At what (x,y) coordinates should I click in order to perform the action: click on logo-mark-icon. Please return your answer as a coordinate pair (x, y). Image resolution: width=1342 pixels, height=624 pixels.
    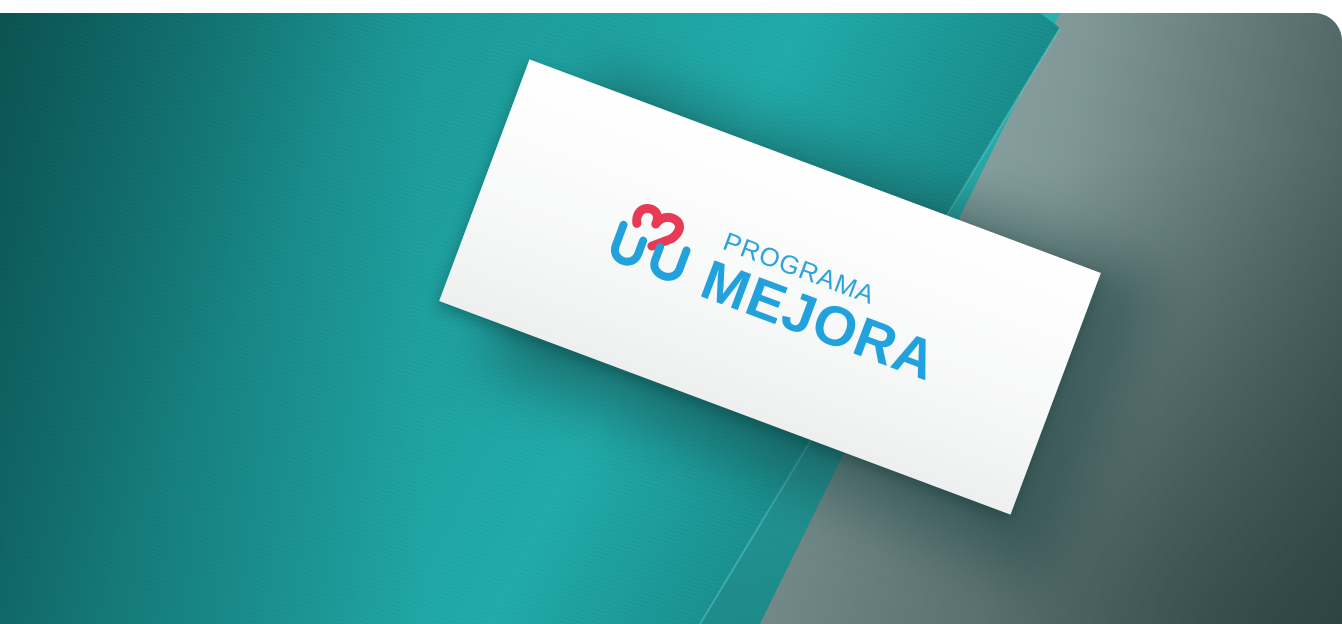
    Looking at the image, I should click on (650, 242).